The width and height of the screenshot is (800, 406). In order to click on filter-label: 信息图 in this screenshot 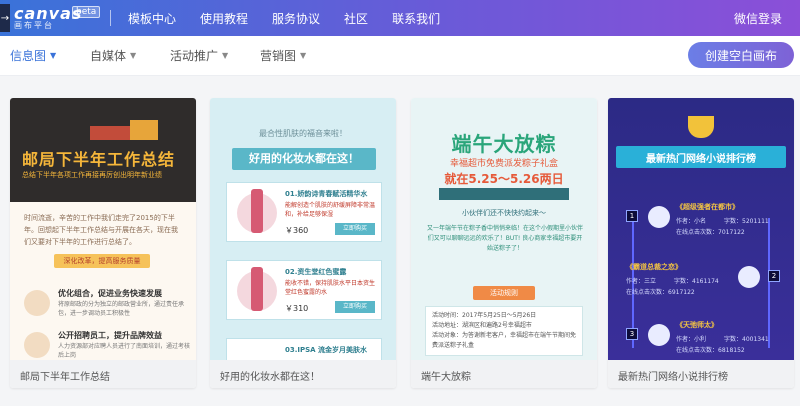, I will do `click(28, 56)`.